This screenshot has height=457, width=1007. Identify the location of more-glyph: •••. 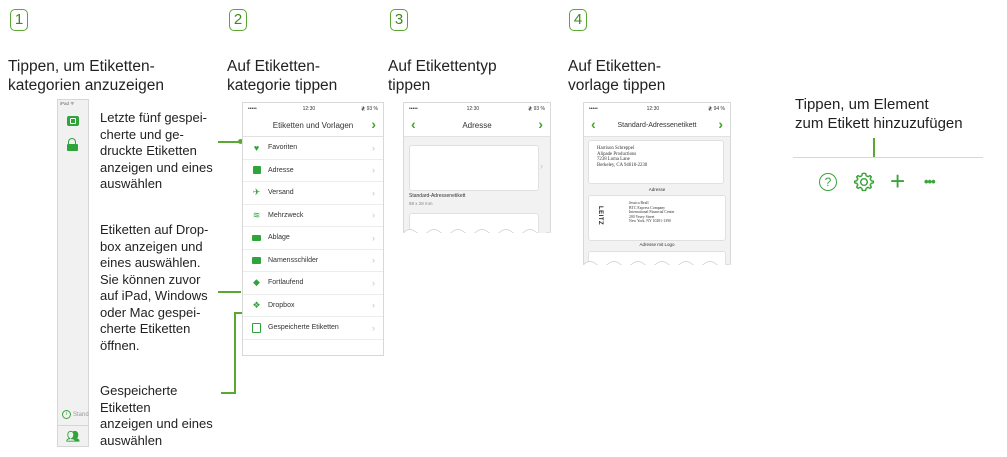
(930, 181).